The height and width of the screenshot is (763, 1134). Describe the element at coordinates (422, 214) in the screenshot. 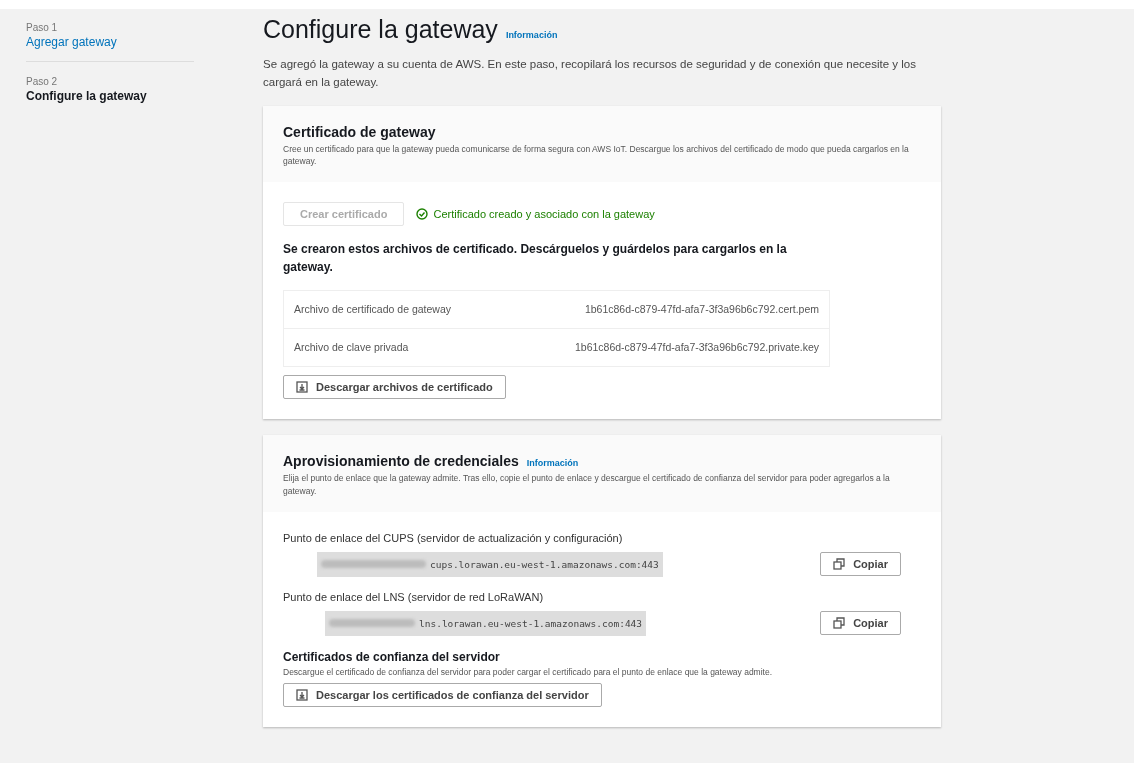

I see `check-circle-icon` at that location.